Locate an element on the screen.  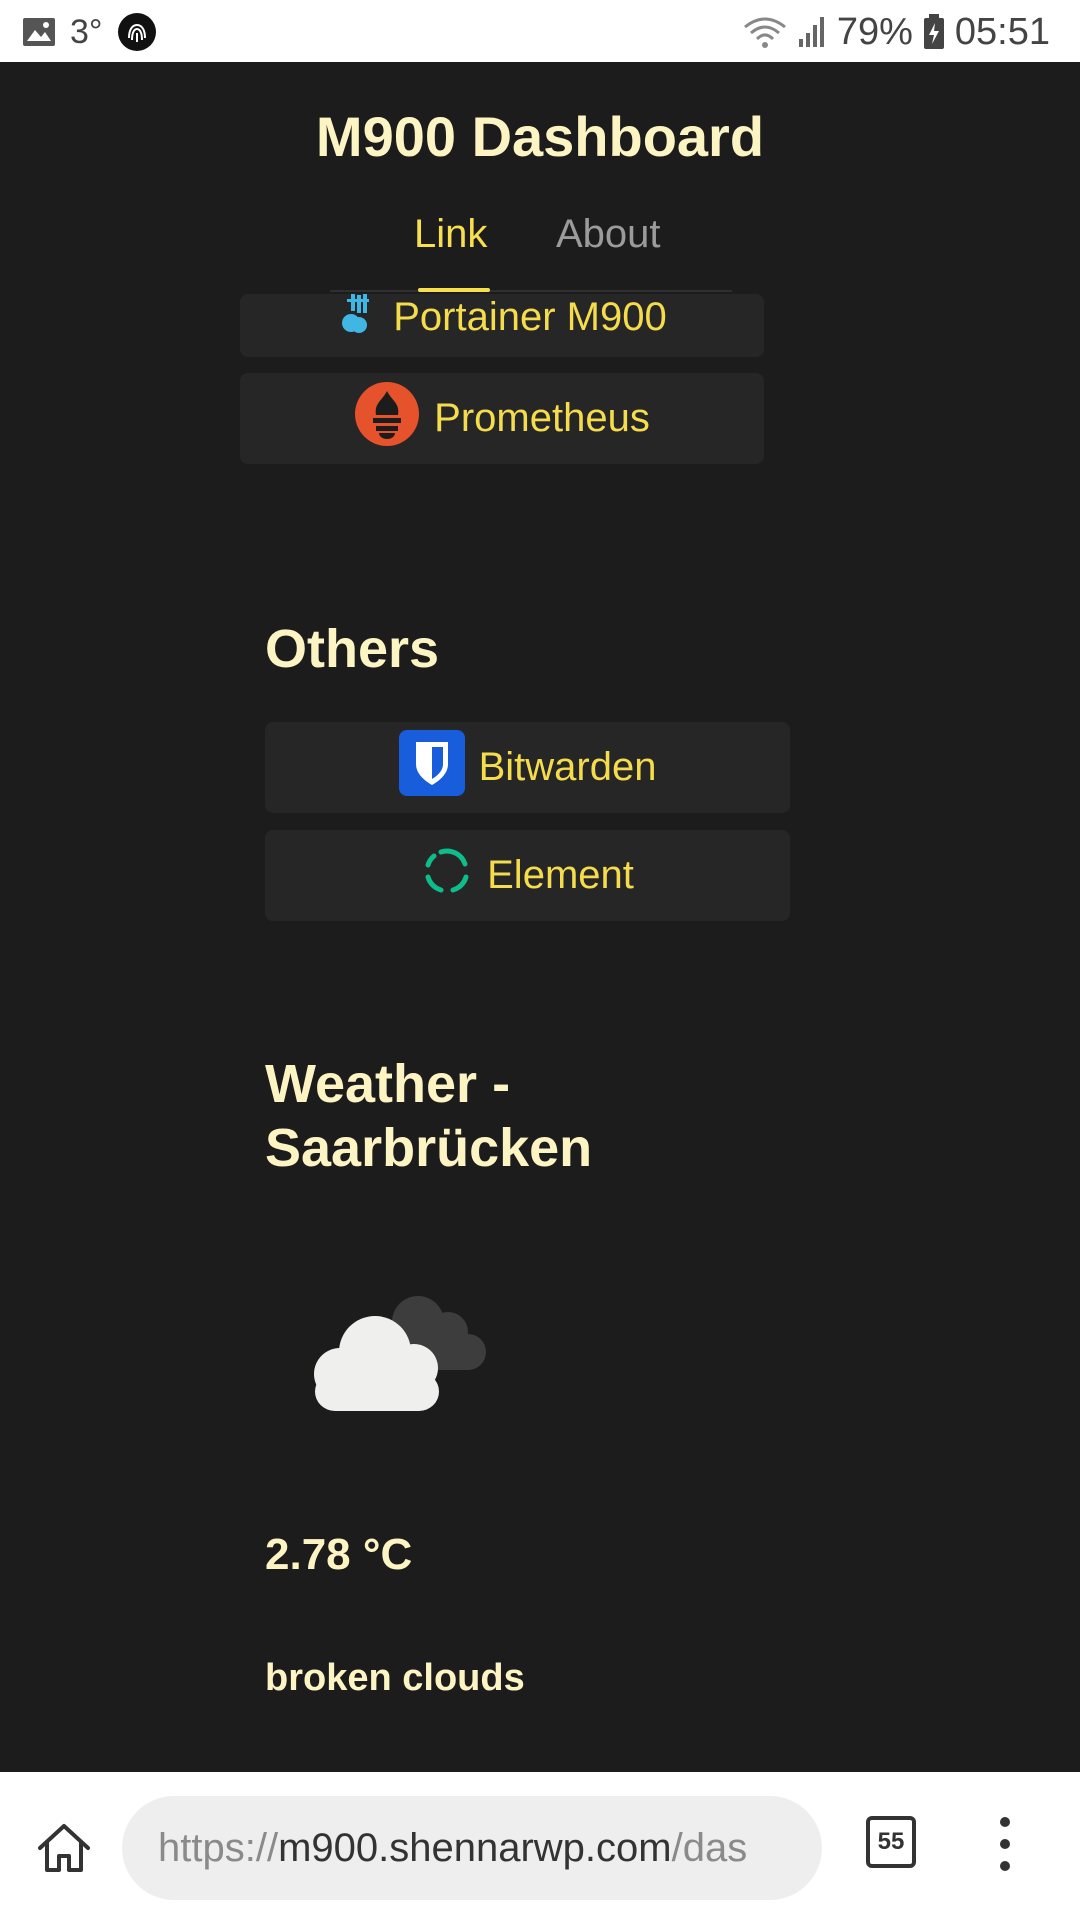
weather-temperature: 2.78 °C is located at coordinates (339, 1554).